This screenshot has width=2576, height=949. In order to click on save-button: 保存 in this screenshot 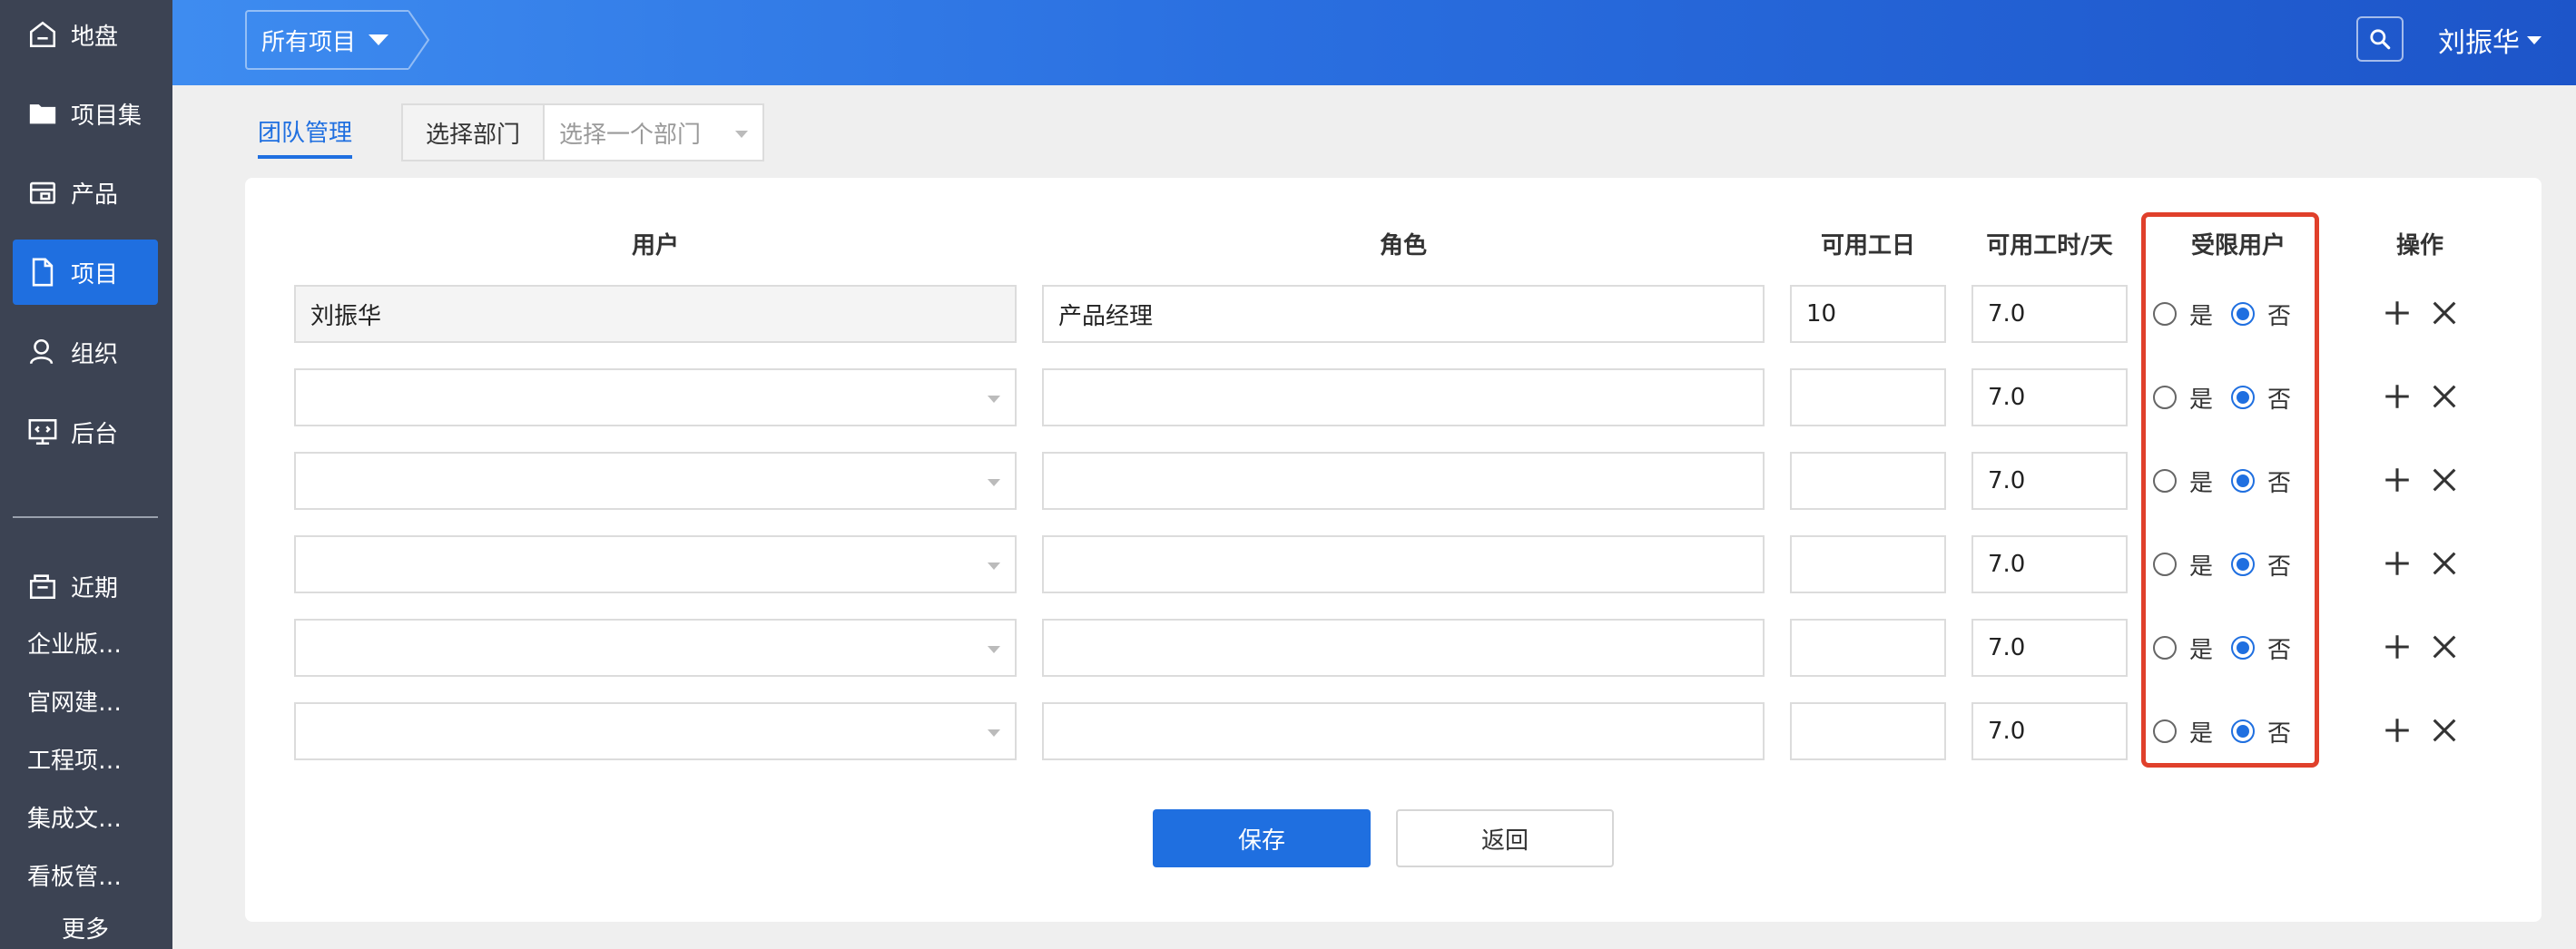, I will do `click(1262, 838)`.